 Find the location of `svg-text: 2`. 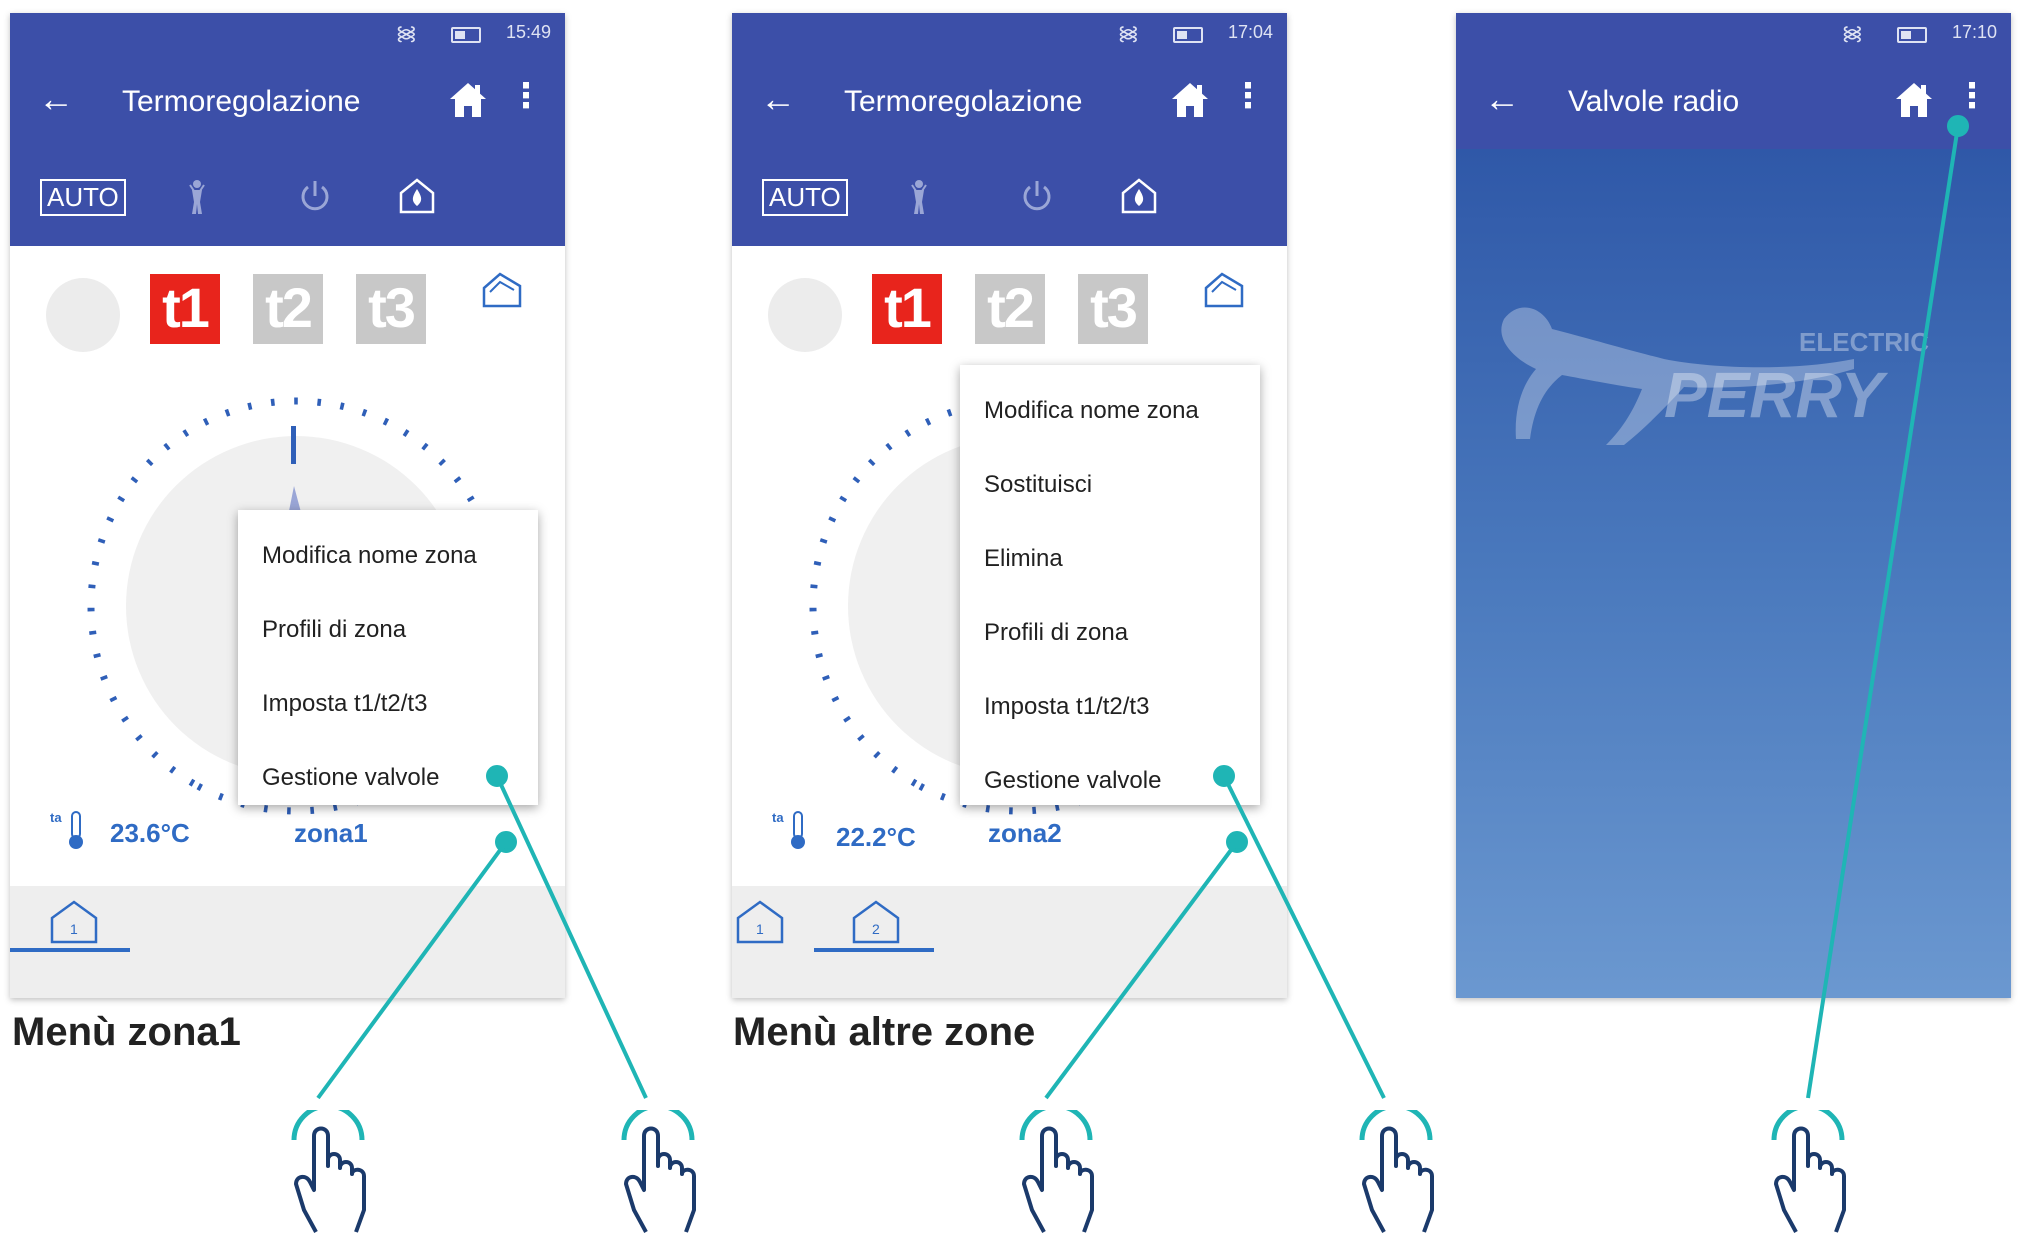

svg-text: 2 is located at coordinates (876, 929).